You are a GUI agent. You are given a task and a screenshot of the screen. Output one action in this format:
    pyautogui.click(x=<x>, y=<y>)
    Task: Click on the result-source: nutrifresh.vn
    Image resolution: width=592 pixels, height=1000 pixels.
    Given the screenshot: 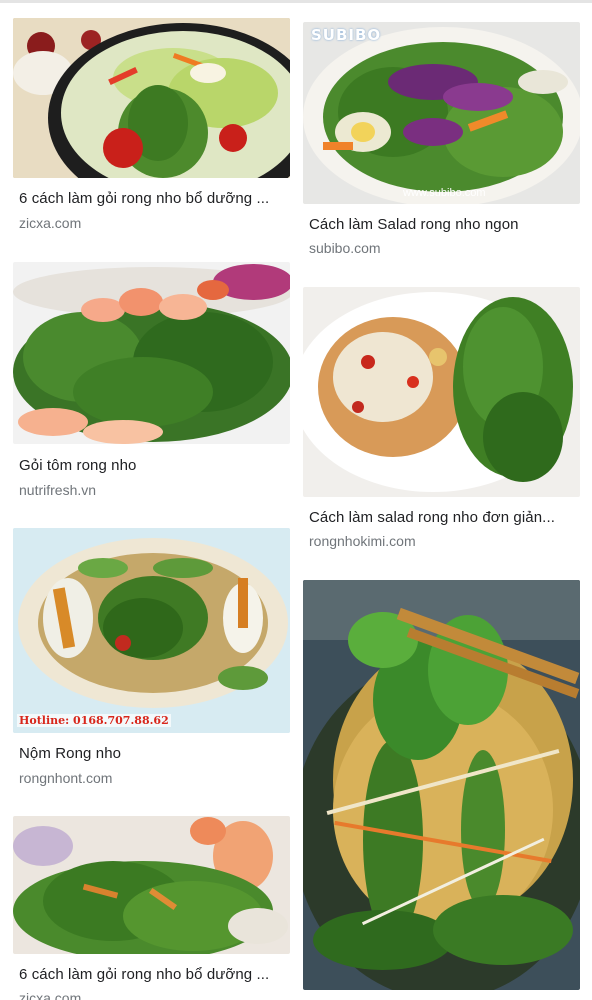 What is the action you would take?
    pyautogui.click(x=57, y=490)
    